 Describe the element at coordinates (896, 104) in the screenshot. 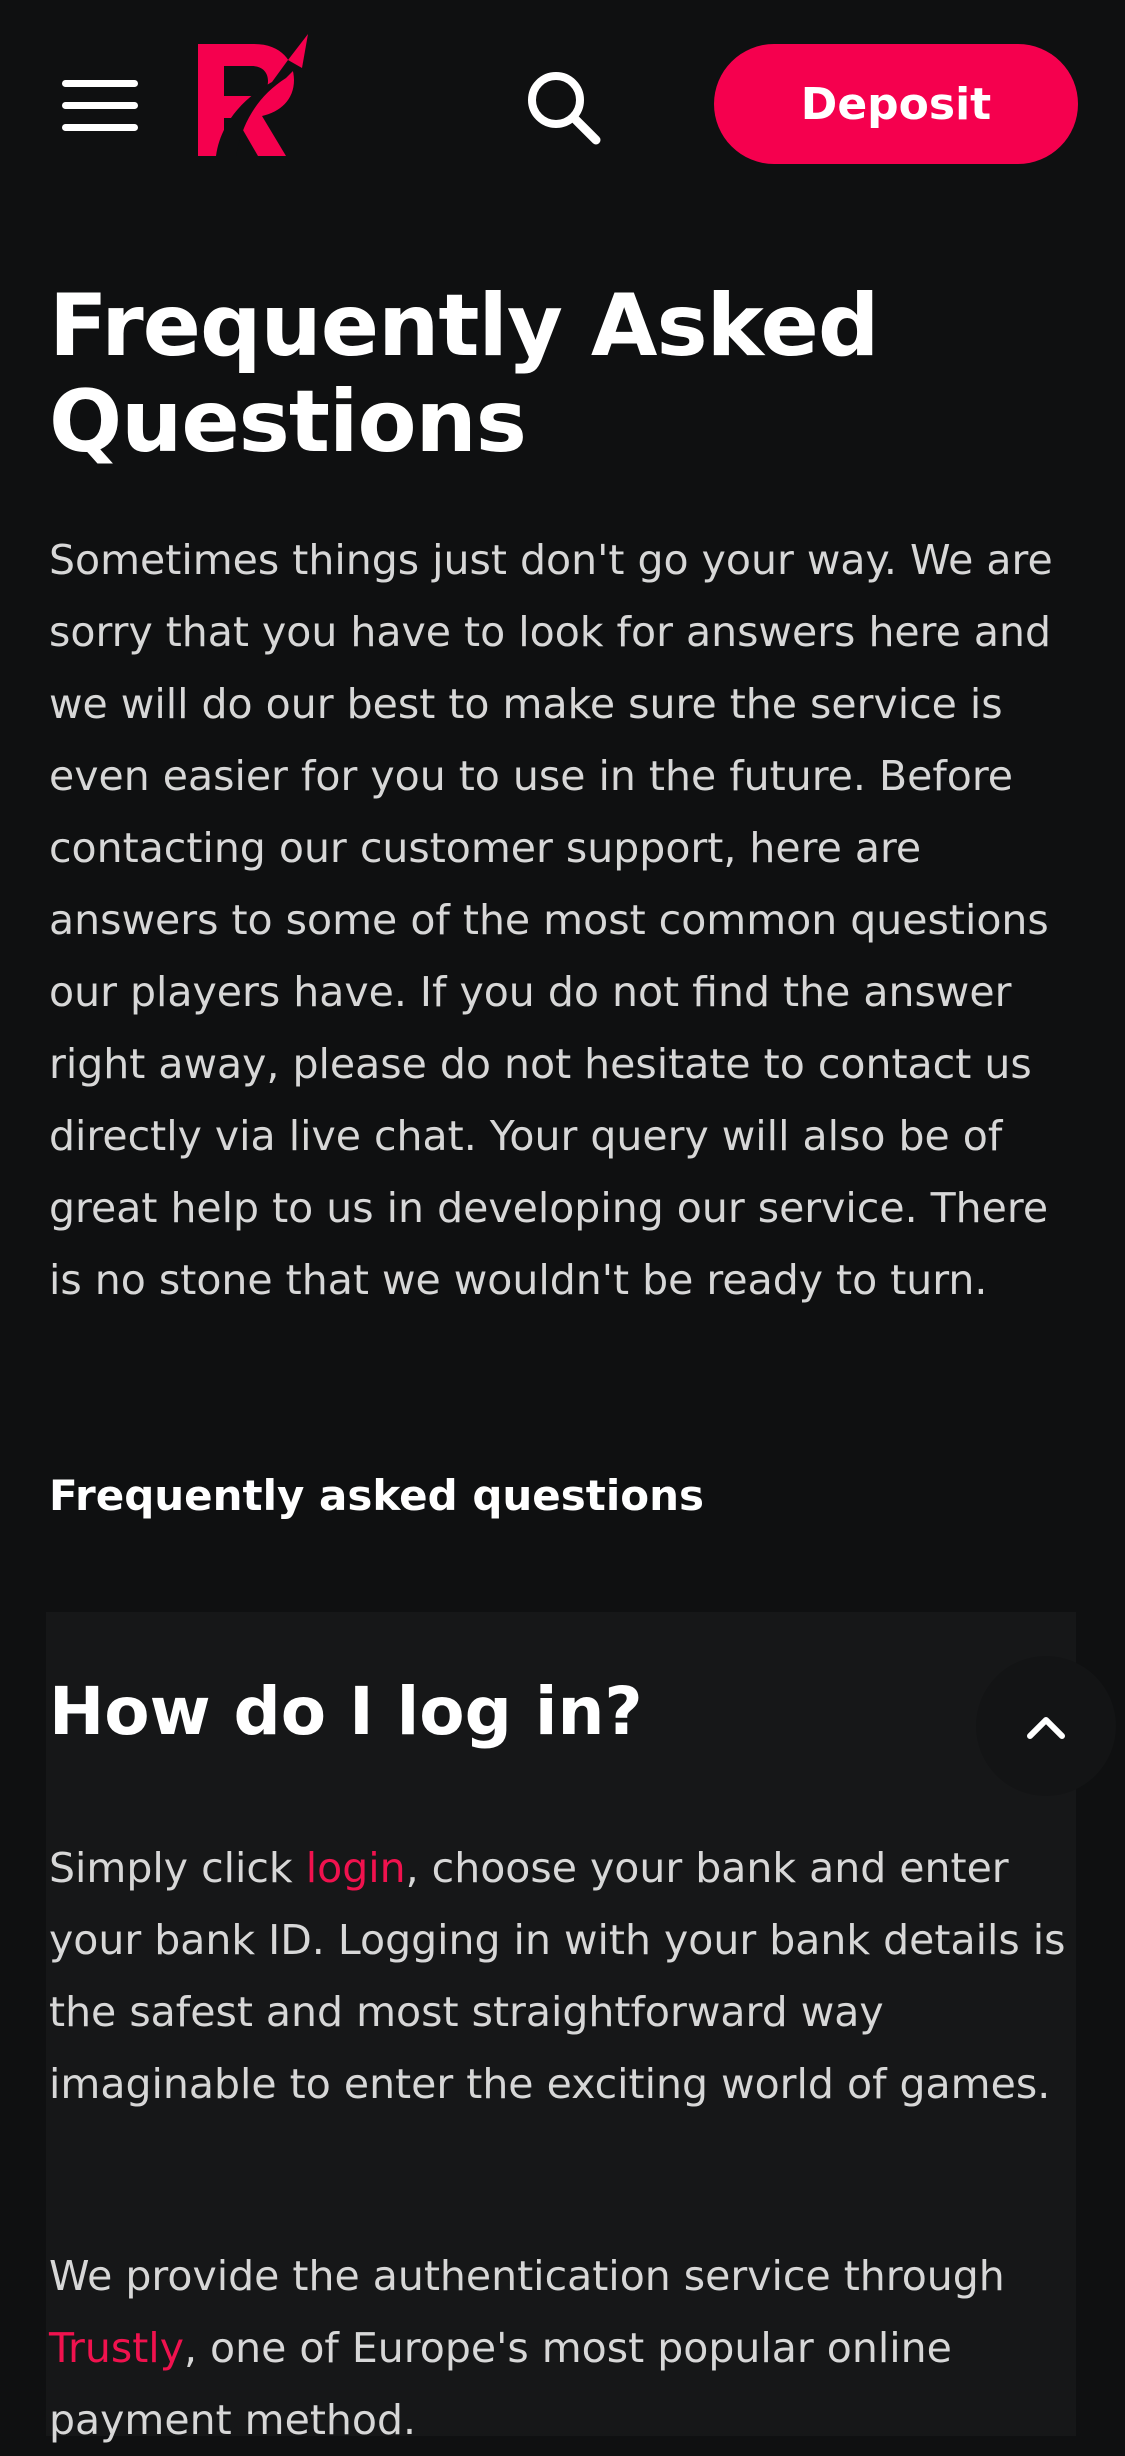

I see `deposit-button: Deposit` at that location.